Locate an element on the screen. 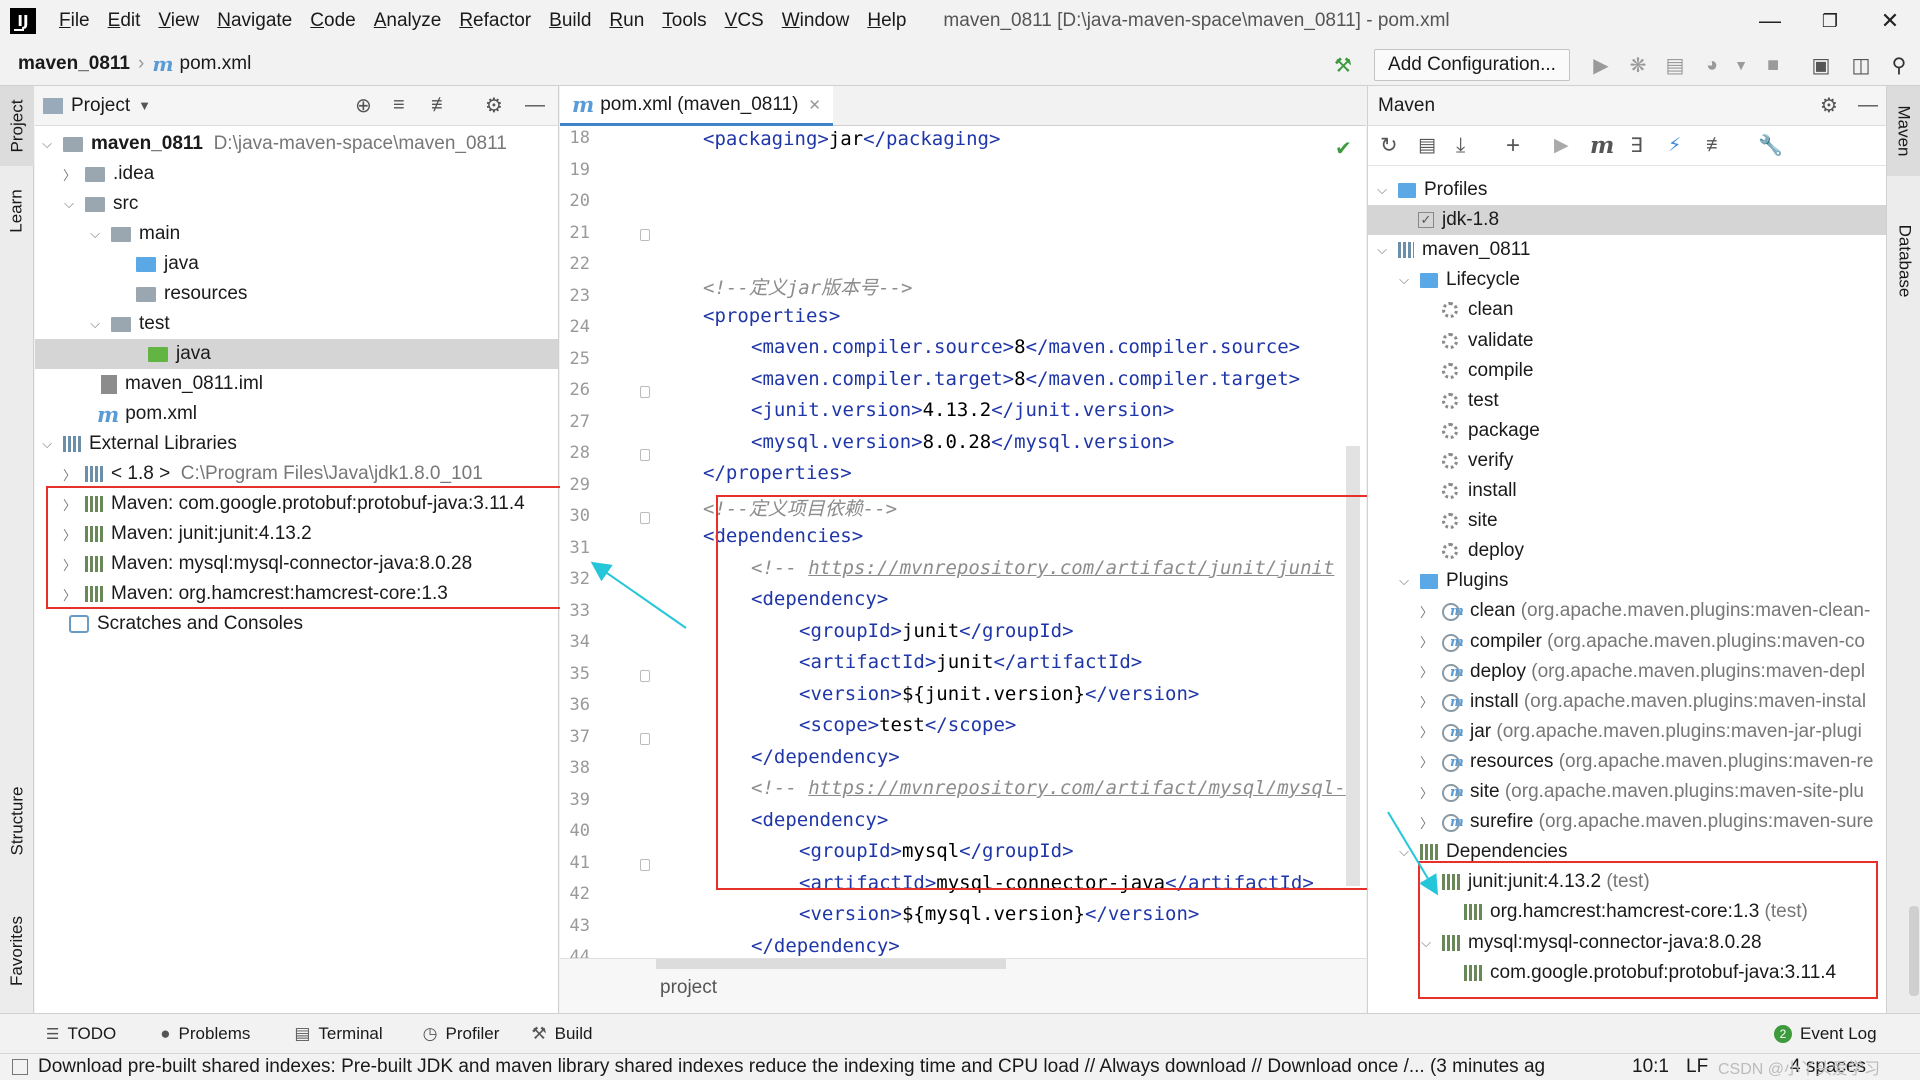 This screenshot has height=1080, width=1920. checkbox-icon: ✓ is located at coordinates (1426, 220).